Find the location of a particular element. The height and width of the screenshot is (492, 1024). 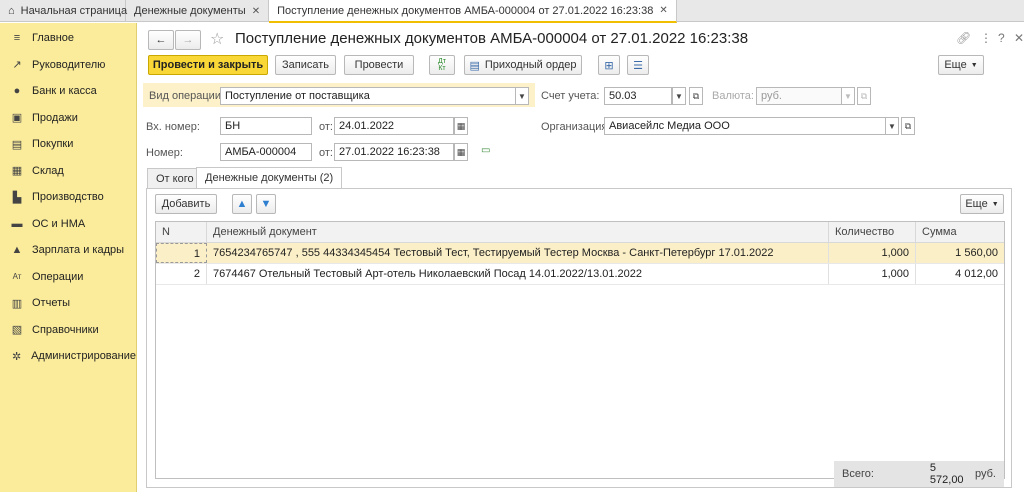

arrow-down-icon: ▼ is located at coordinates (266, 204).